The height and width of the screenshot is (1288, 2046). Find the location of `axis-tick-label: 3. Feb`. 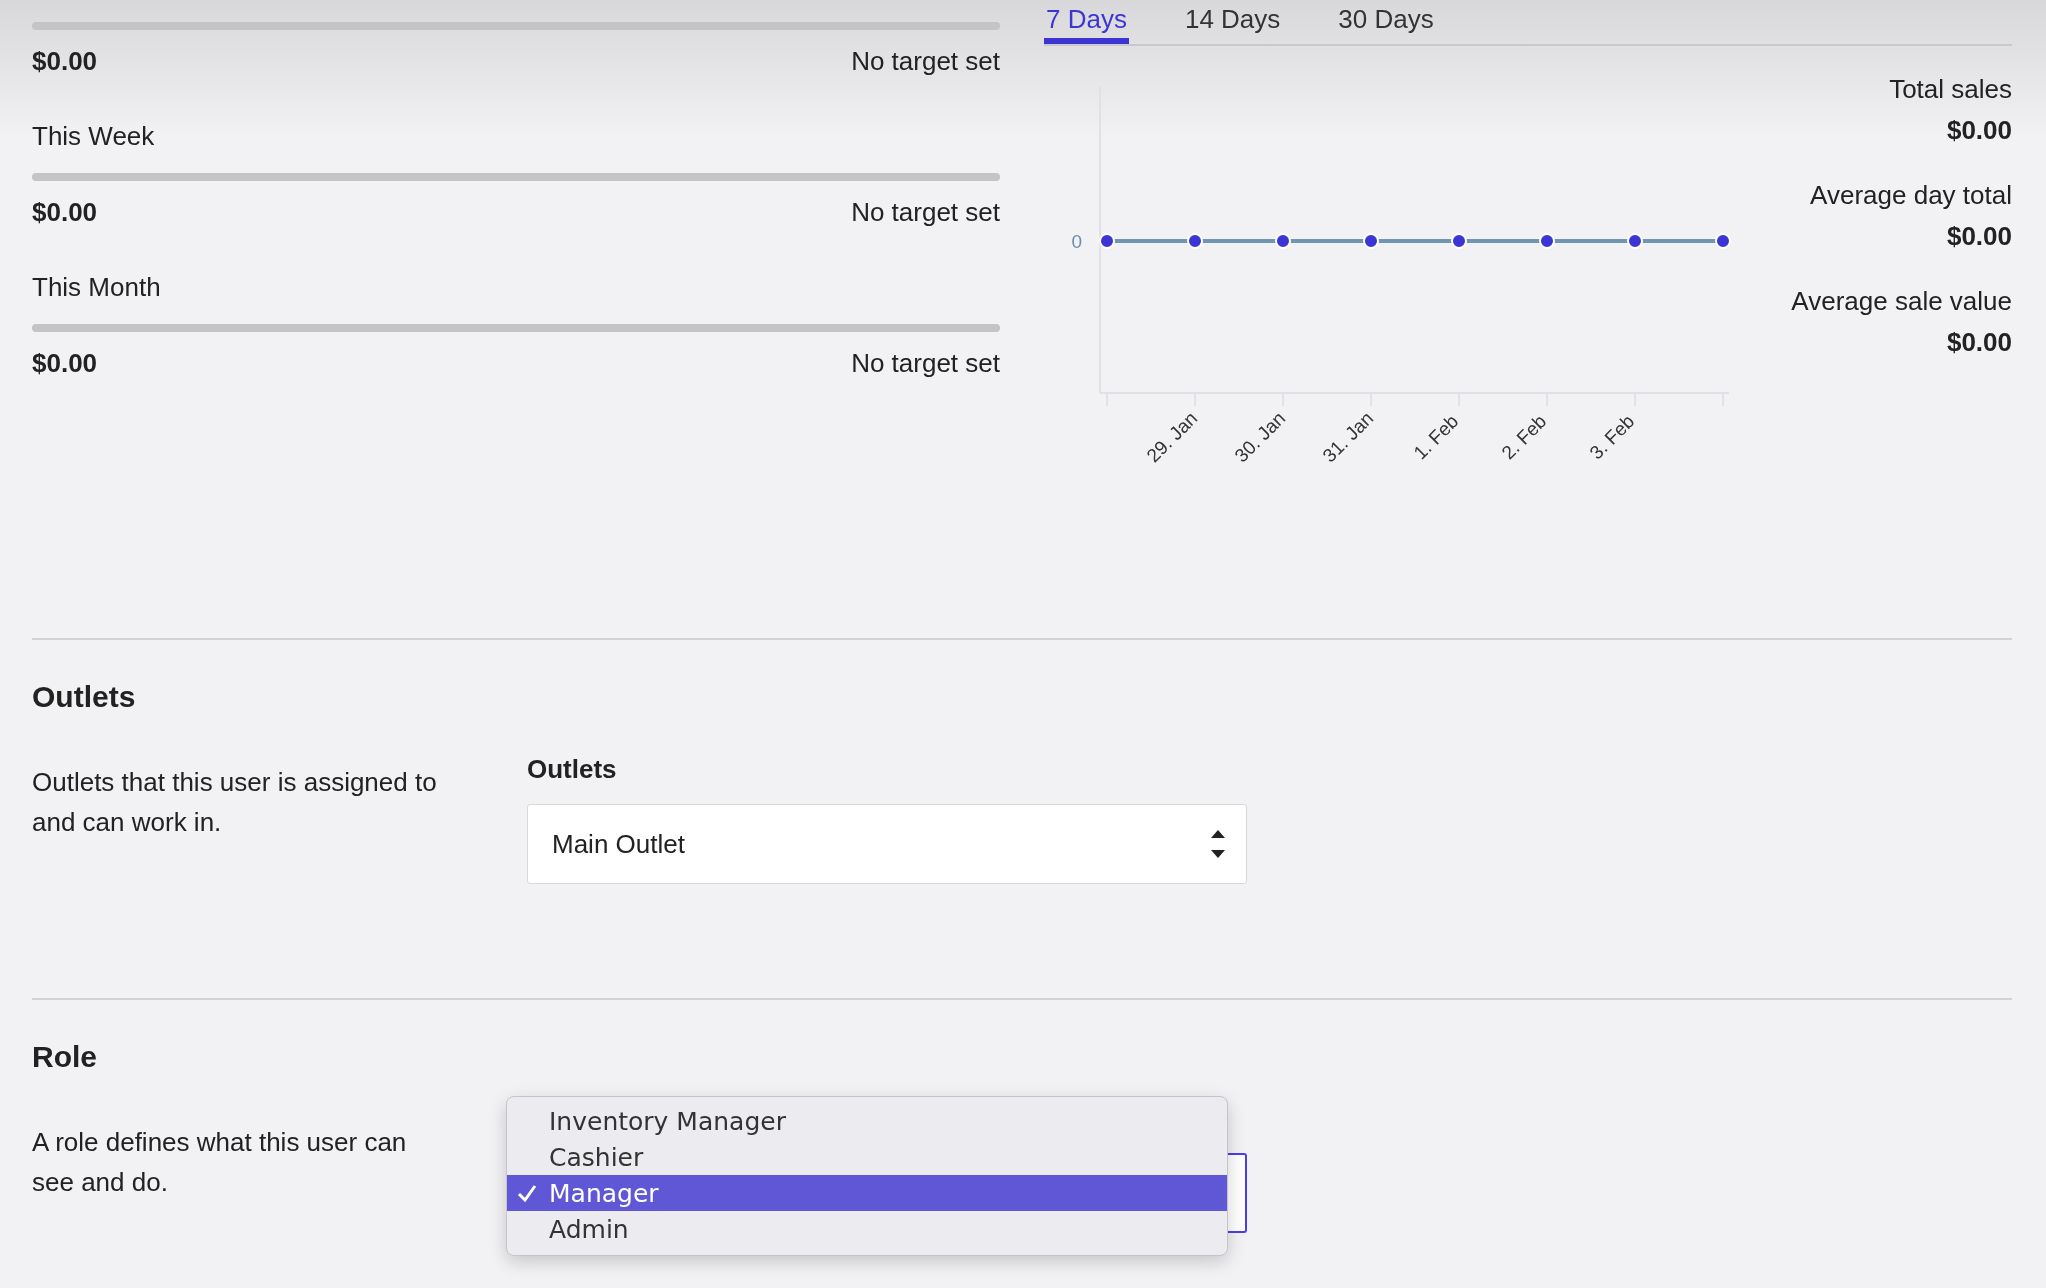

axis-tick-label: 3. Feb is located at coordinates (1612, 437).